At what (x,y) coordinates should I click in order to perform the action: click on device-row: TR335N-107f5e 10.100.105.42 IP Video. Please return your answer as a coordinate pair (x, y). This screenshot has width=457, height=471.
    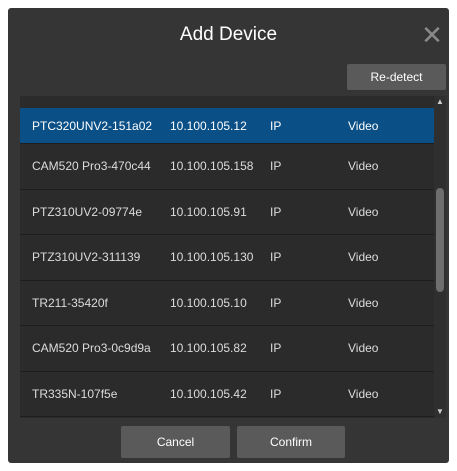
    Looking at the image, I should click on (227, 394).